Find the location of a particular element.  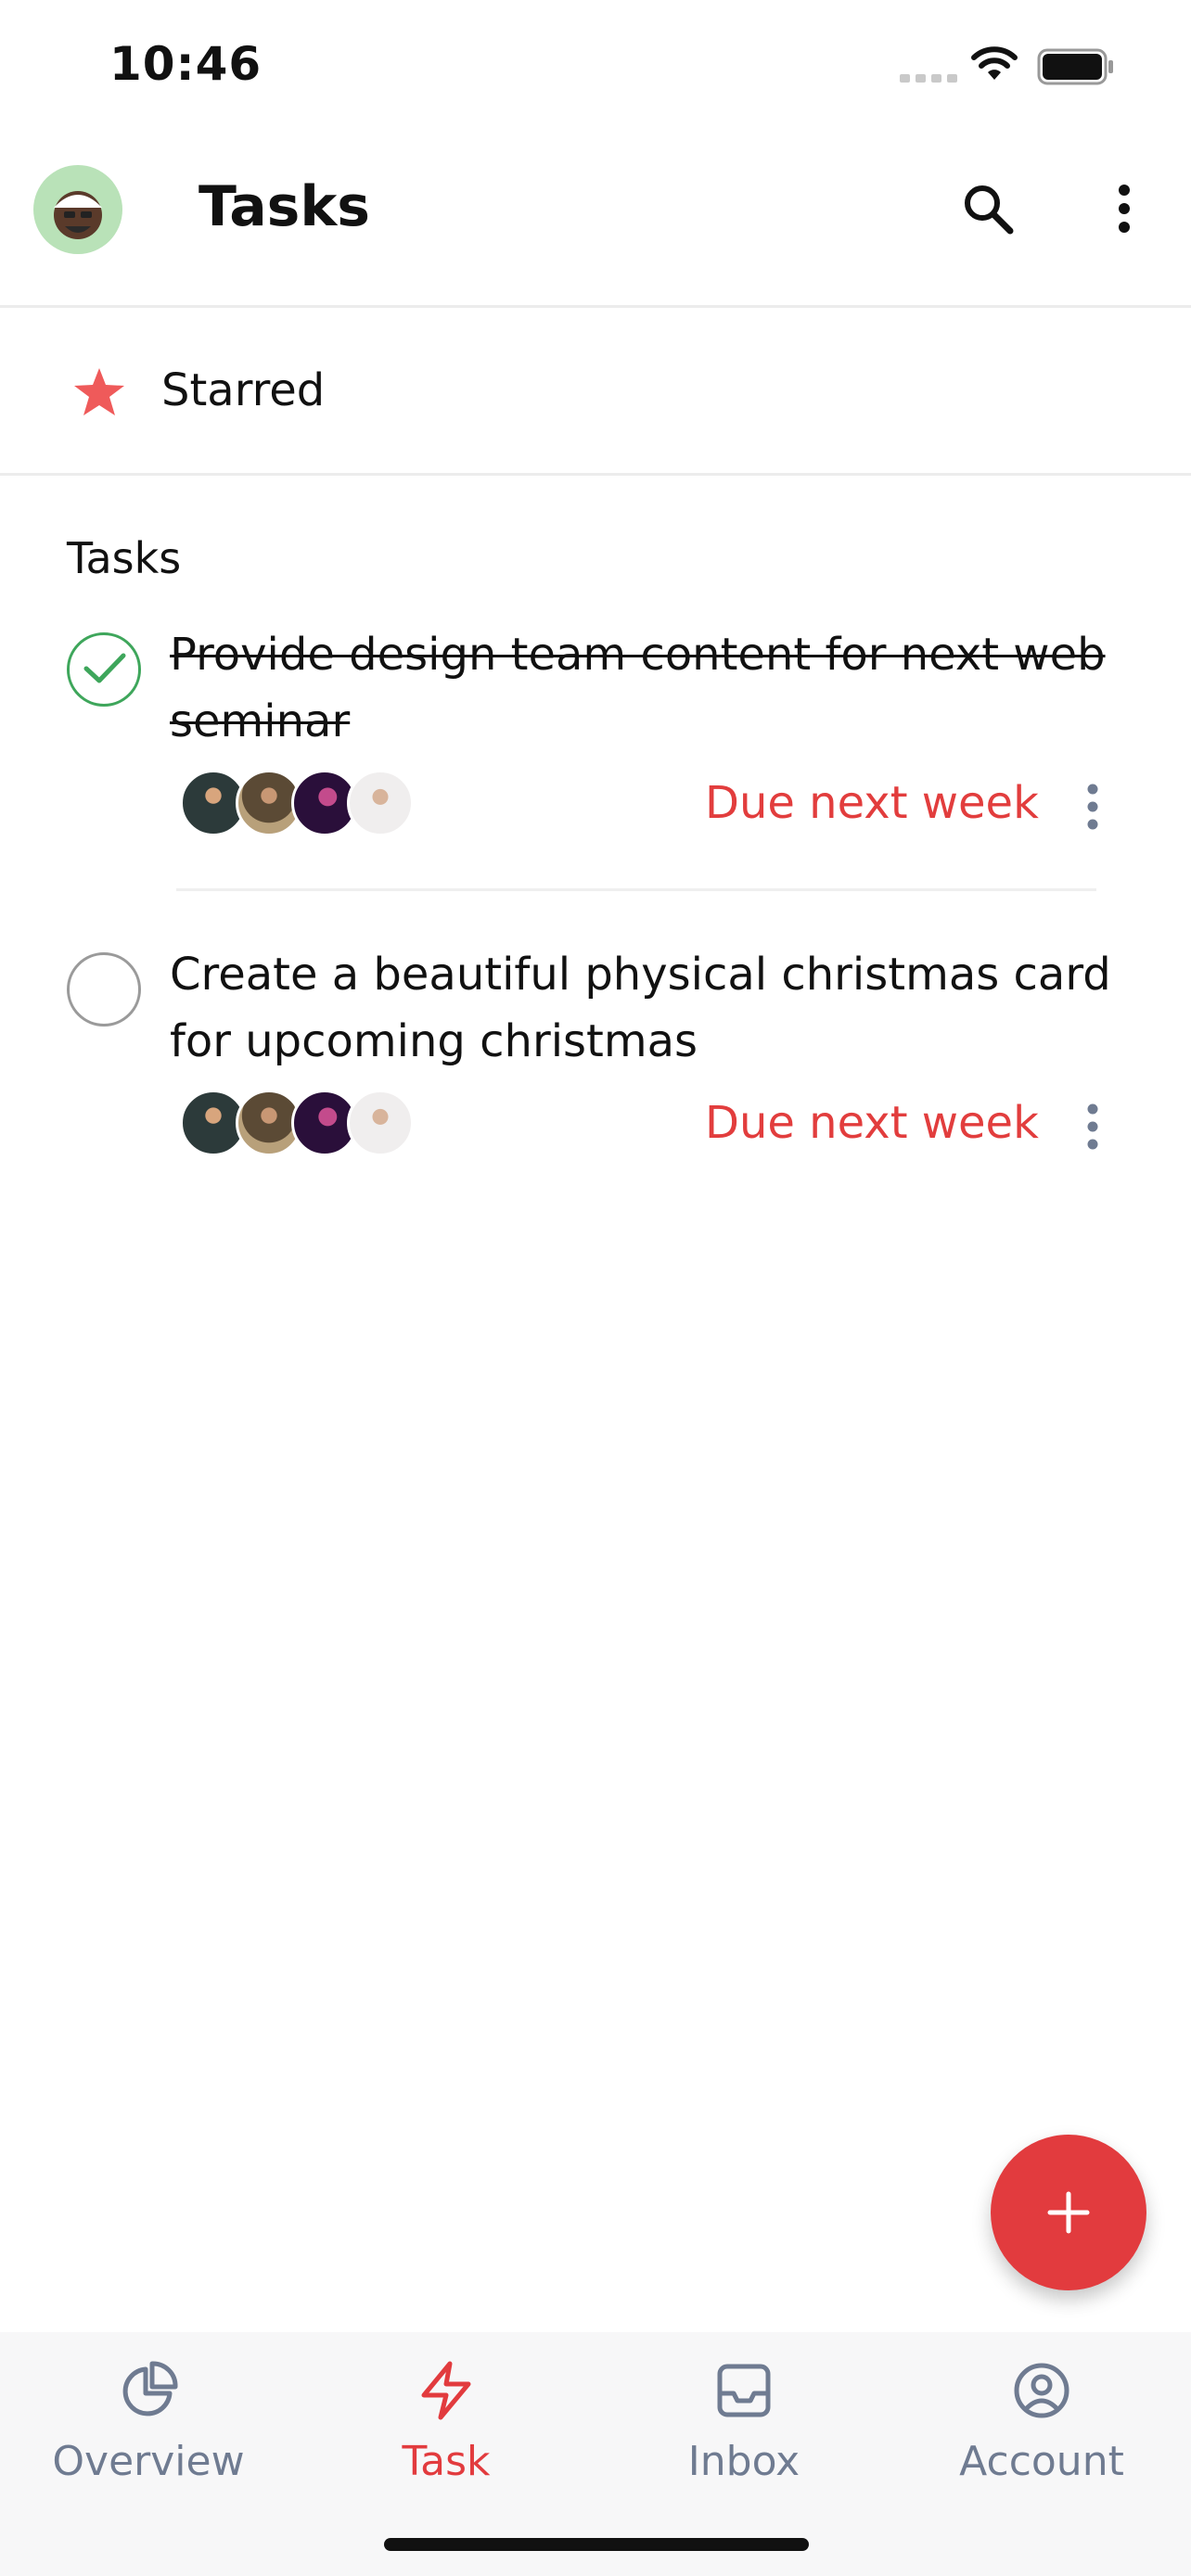

starred-label: Starred is located at coordinates (244, 390).